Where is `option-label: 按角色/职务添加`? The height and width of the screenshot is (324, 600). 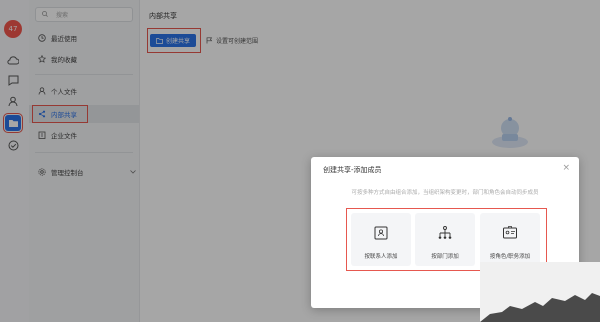 option-label: 按角色/职务添加 is located at coordinates (510, 257).